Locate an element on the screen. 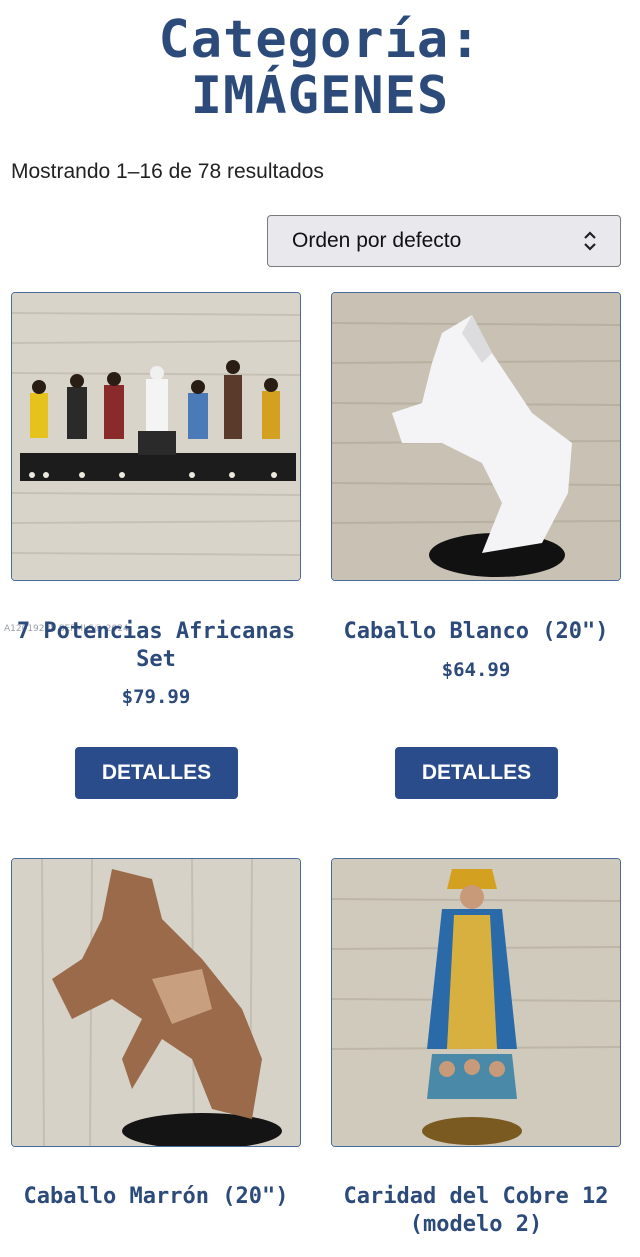 The height and width of the screenshot is (1257, 640). product-title: 7 Potencias Africanas Set is located at coordinates (158, 646).